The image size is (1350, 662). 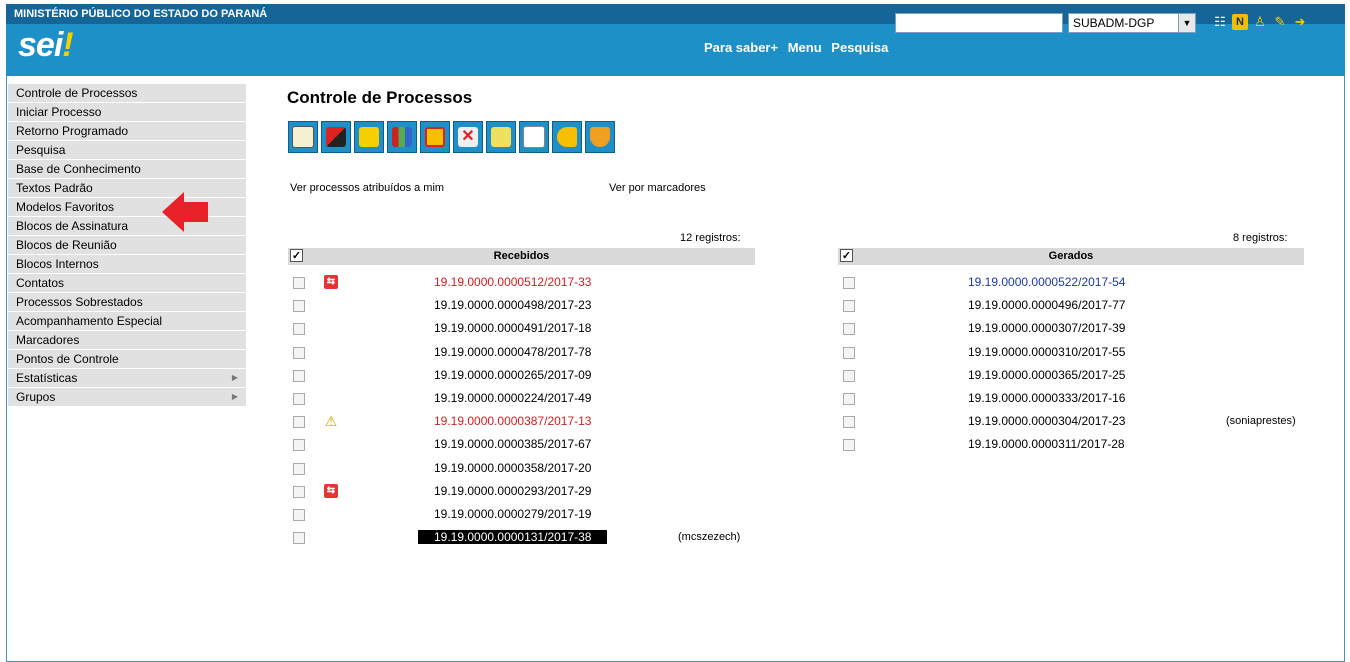 What do you see at coordinates (127, 302) in the screenshot?
I see `menu-item: Processos Sobrestados` at bounding box center [127, 302].